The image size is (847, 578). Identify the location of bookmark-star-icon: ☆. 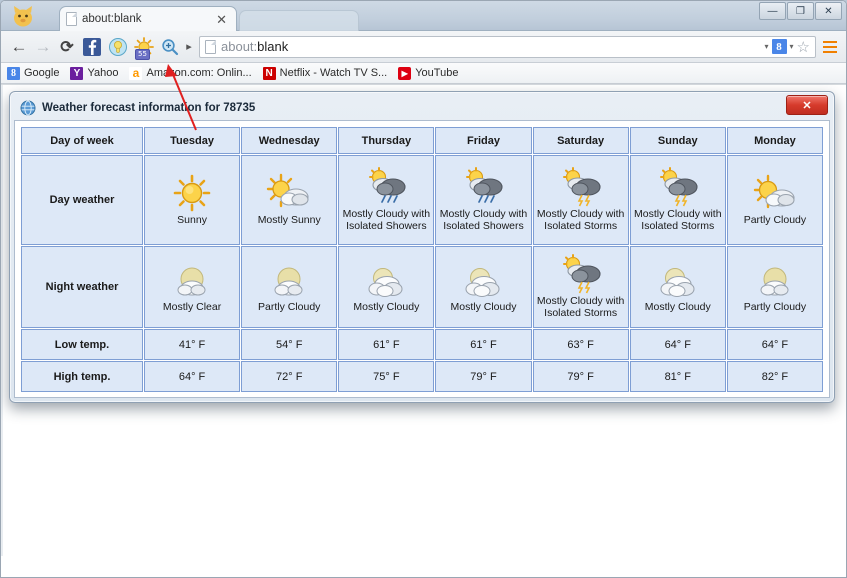
(803, 47).